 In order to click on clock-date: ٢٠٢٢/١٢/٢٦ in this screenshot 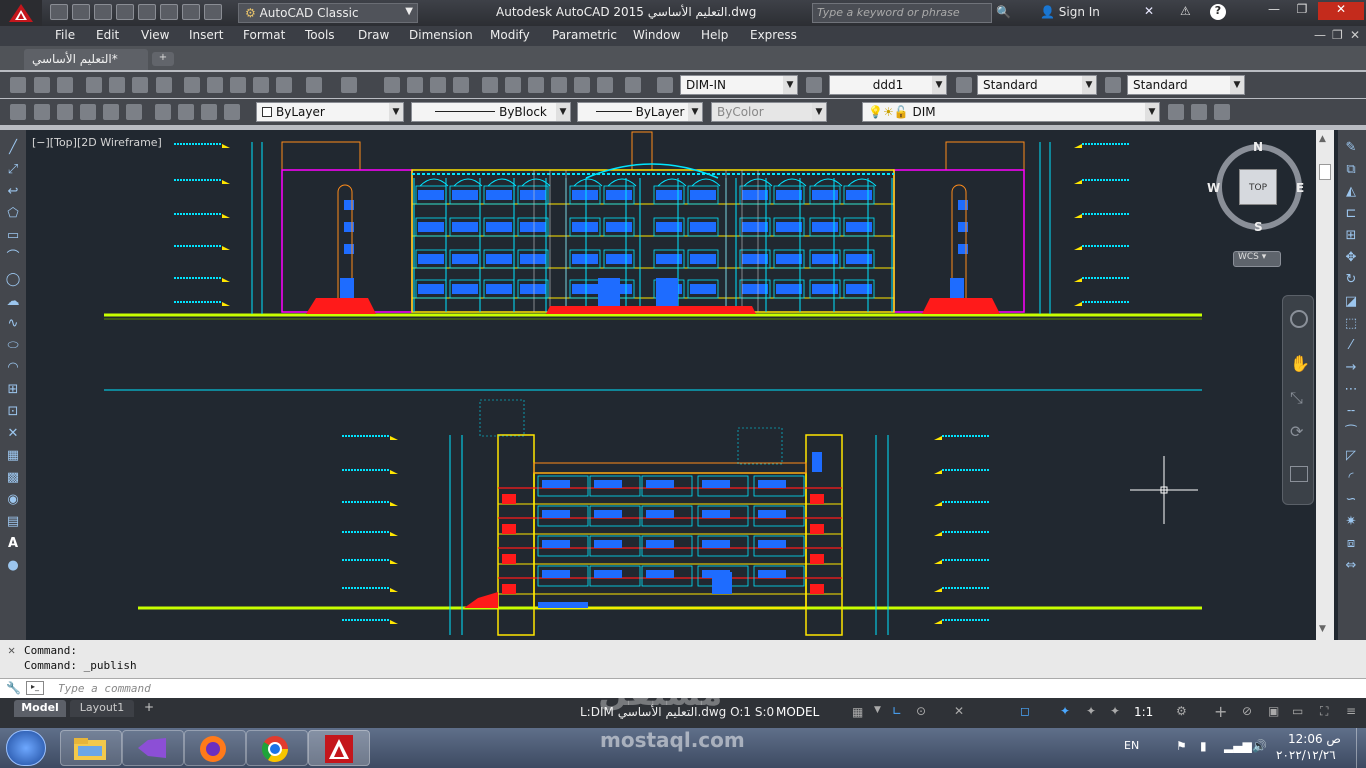, I will do `click(1306, 755)`.